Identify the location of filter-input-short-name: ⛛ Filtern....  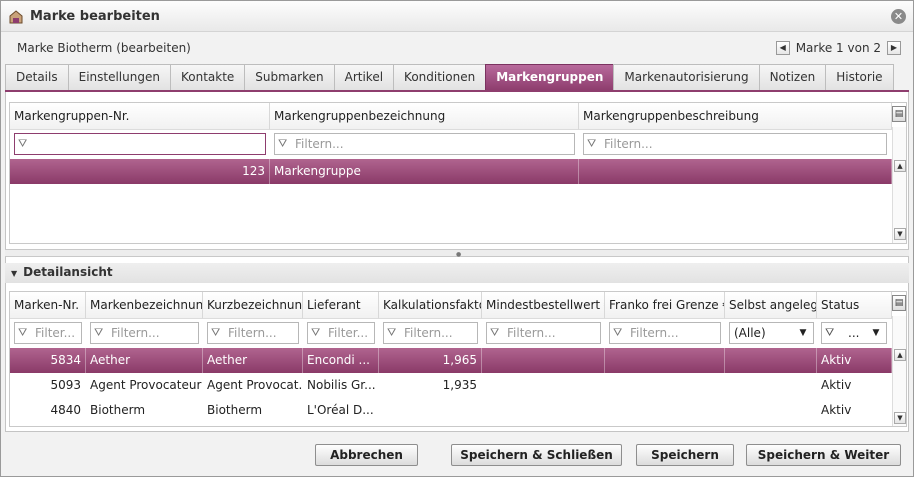
(253, 333).